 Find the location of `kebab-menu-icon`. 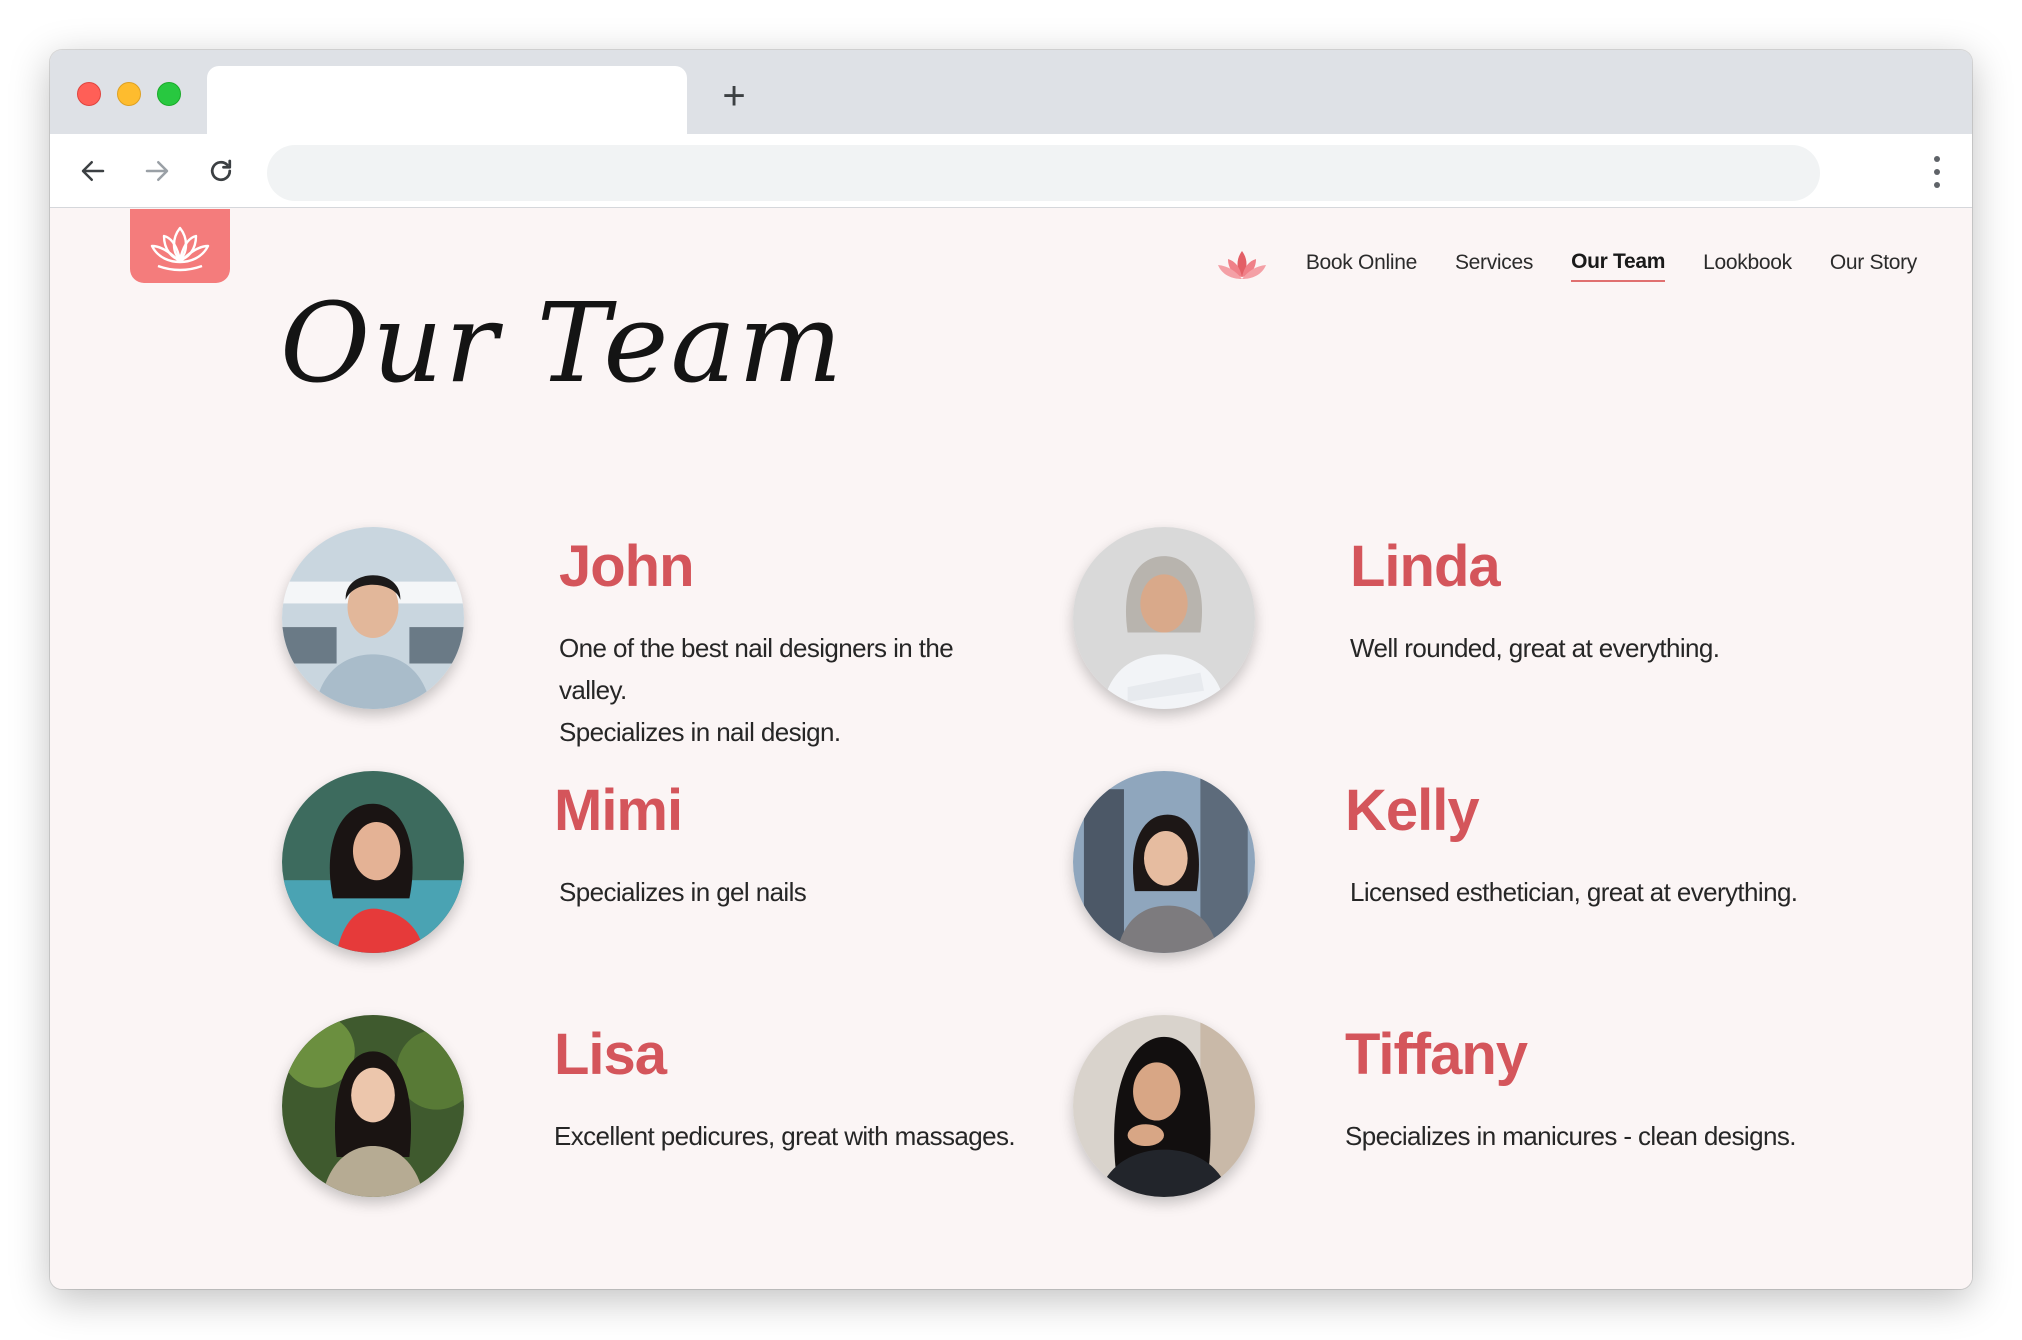

kebab-menu-icon is located at coordinates (1937, 172).